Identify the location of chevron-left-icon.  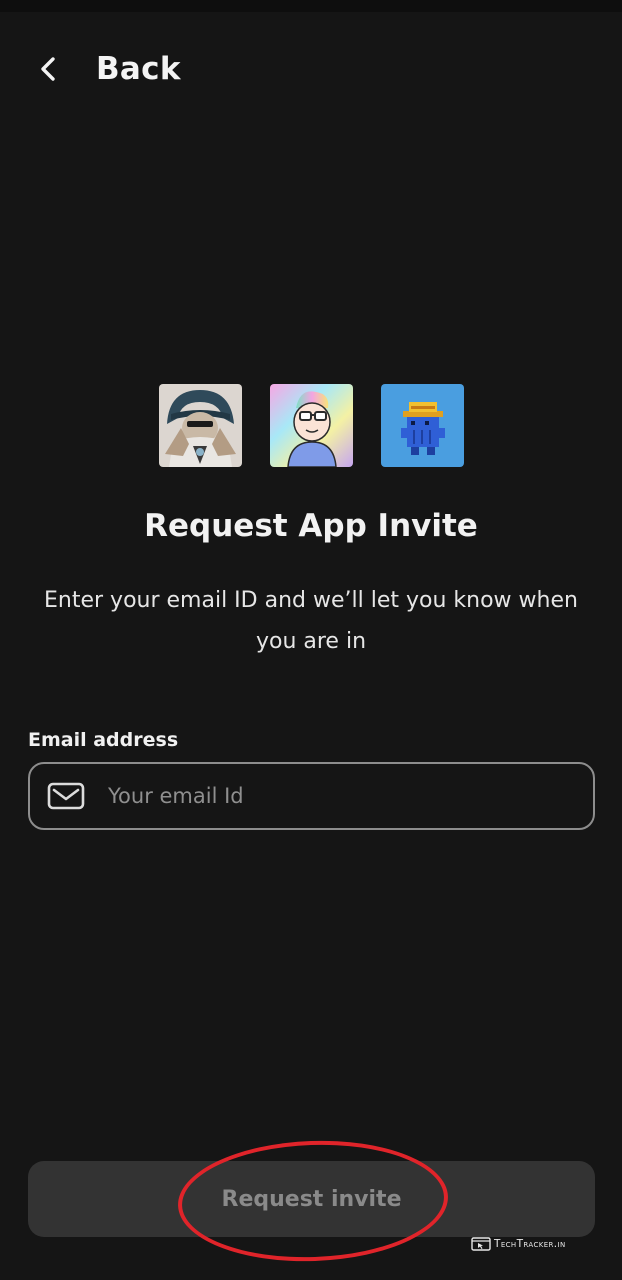
(48, 69).